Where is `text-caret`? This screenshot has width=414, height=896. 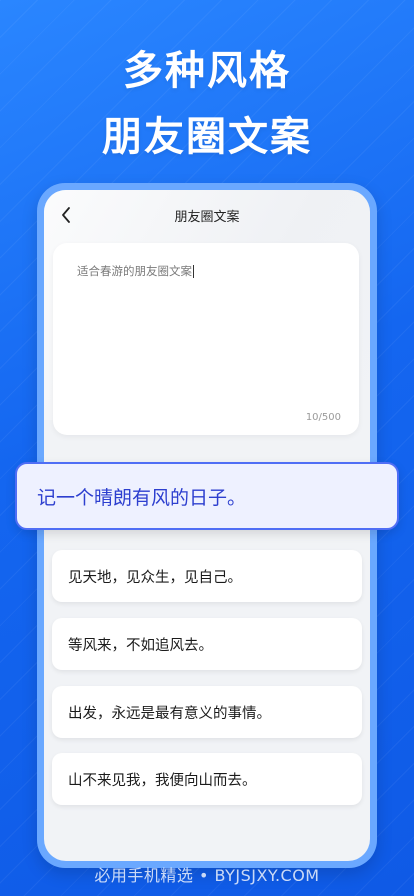
text-caret is located at coordinates (193, 271).